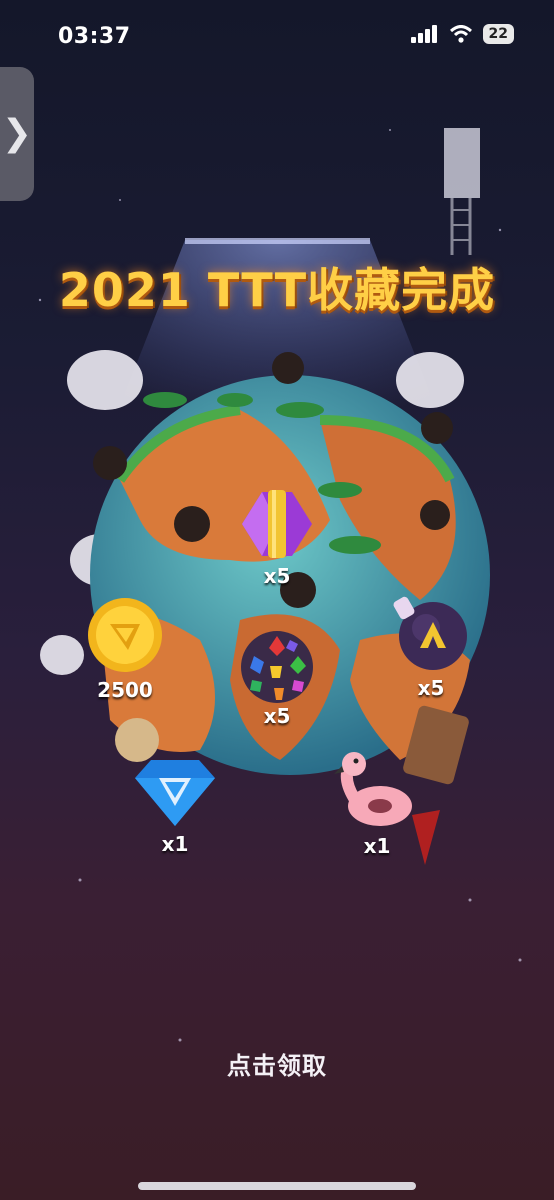 The image size is (554, 1200). I want to click on reward-coin: 2500, so click(125, 649).